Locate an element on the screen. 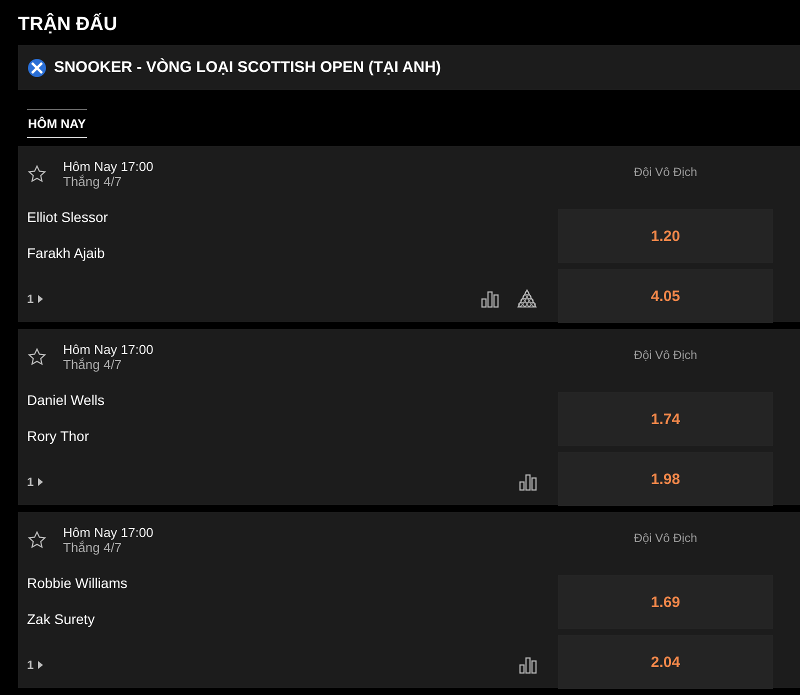  player-name: Robbie Williams is located at coordinates (77, 583).